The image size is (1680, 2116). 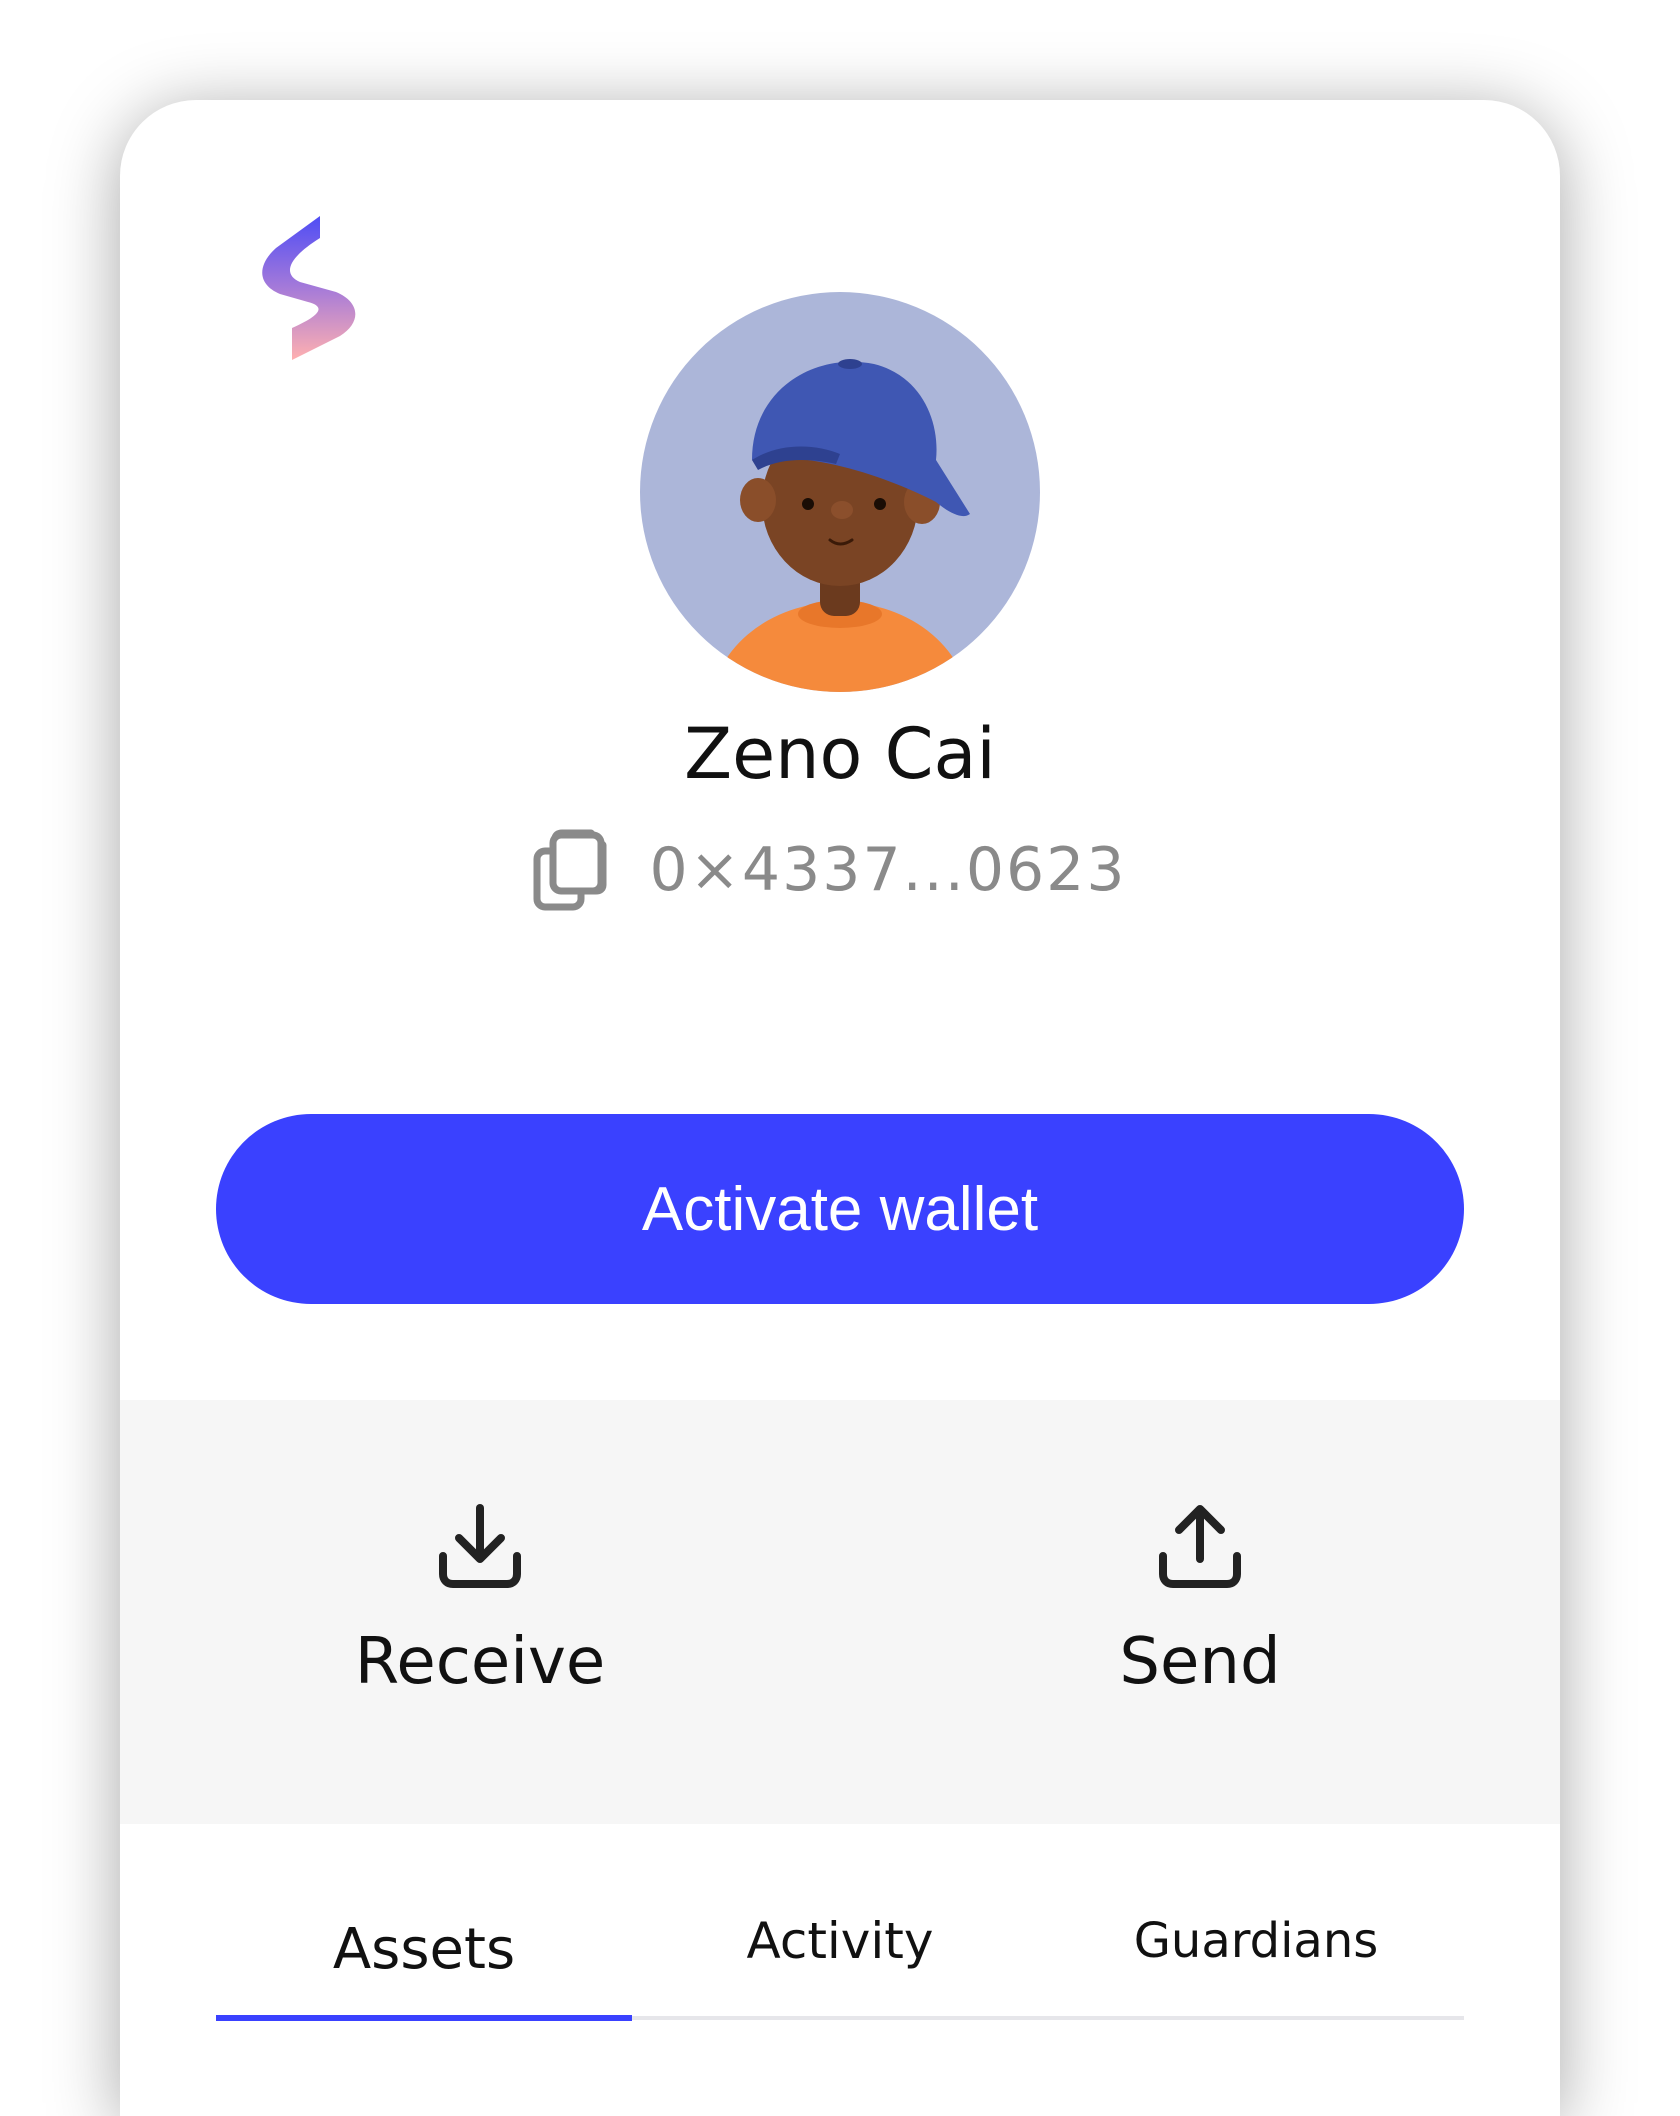 What do you see at coordinates (1200, 1662) in the screenshot?
I see `send-label: Send` at bounding box center [1200, 1662].